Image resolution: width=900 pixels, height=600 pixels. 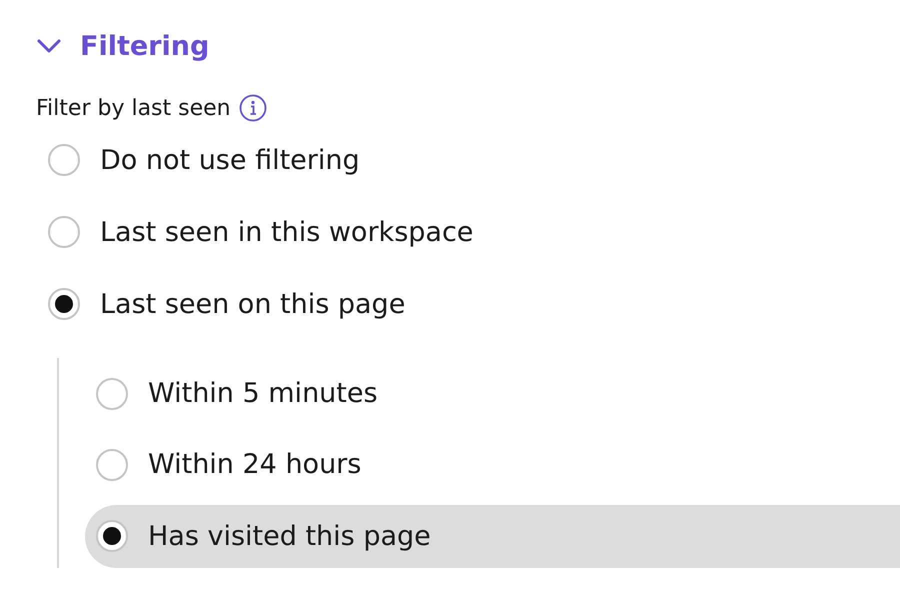 I want to click on radio-option: Do not use filtering, so click(x=468, y=160).